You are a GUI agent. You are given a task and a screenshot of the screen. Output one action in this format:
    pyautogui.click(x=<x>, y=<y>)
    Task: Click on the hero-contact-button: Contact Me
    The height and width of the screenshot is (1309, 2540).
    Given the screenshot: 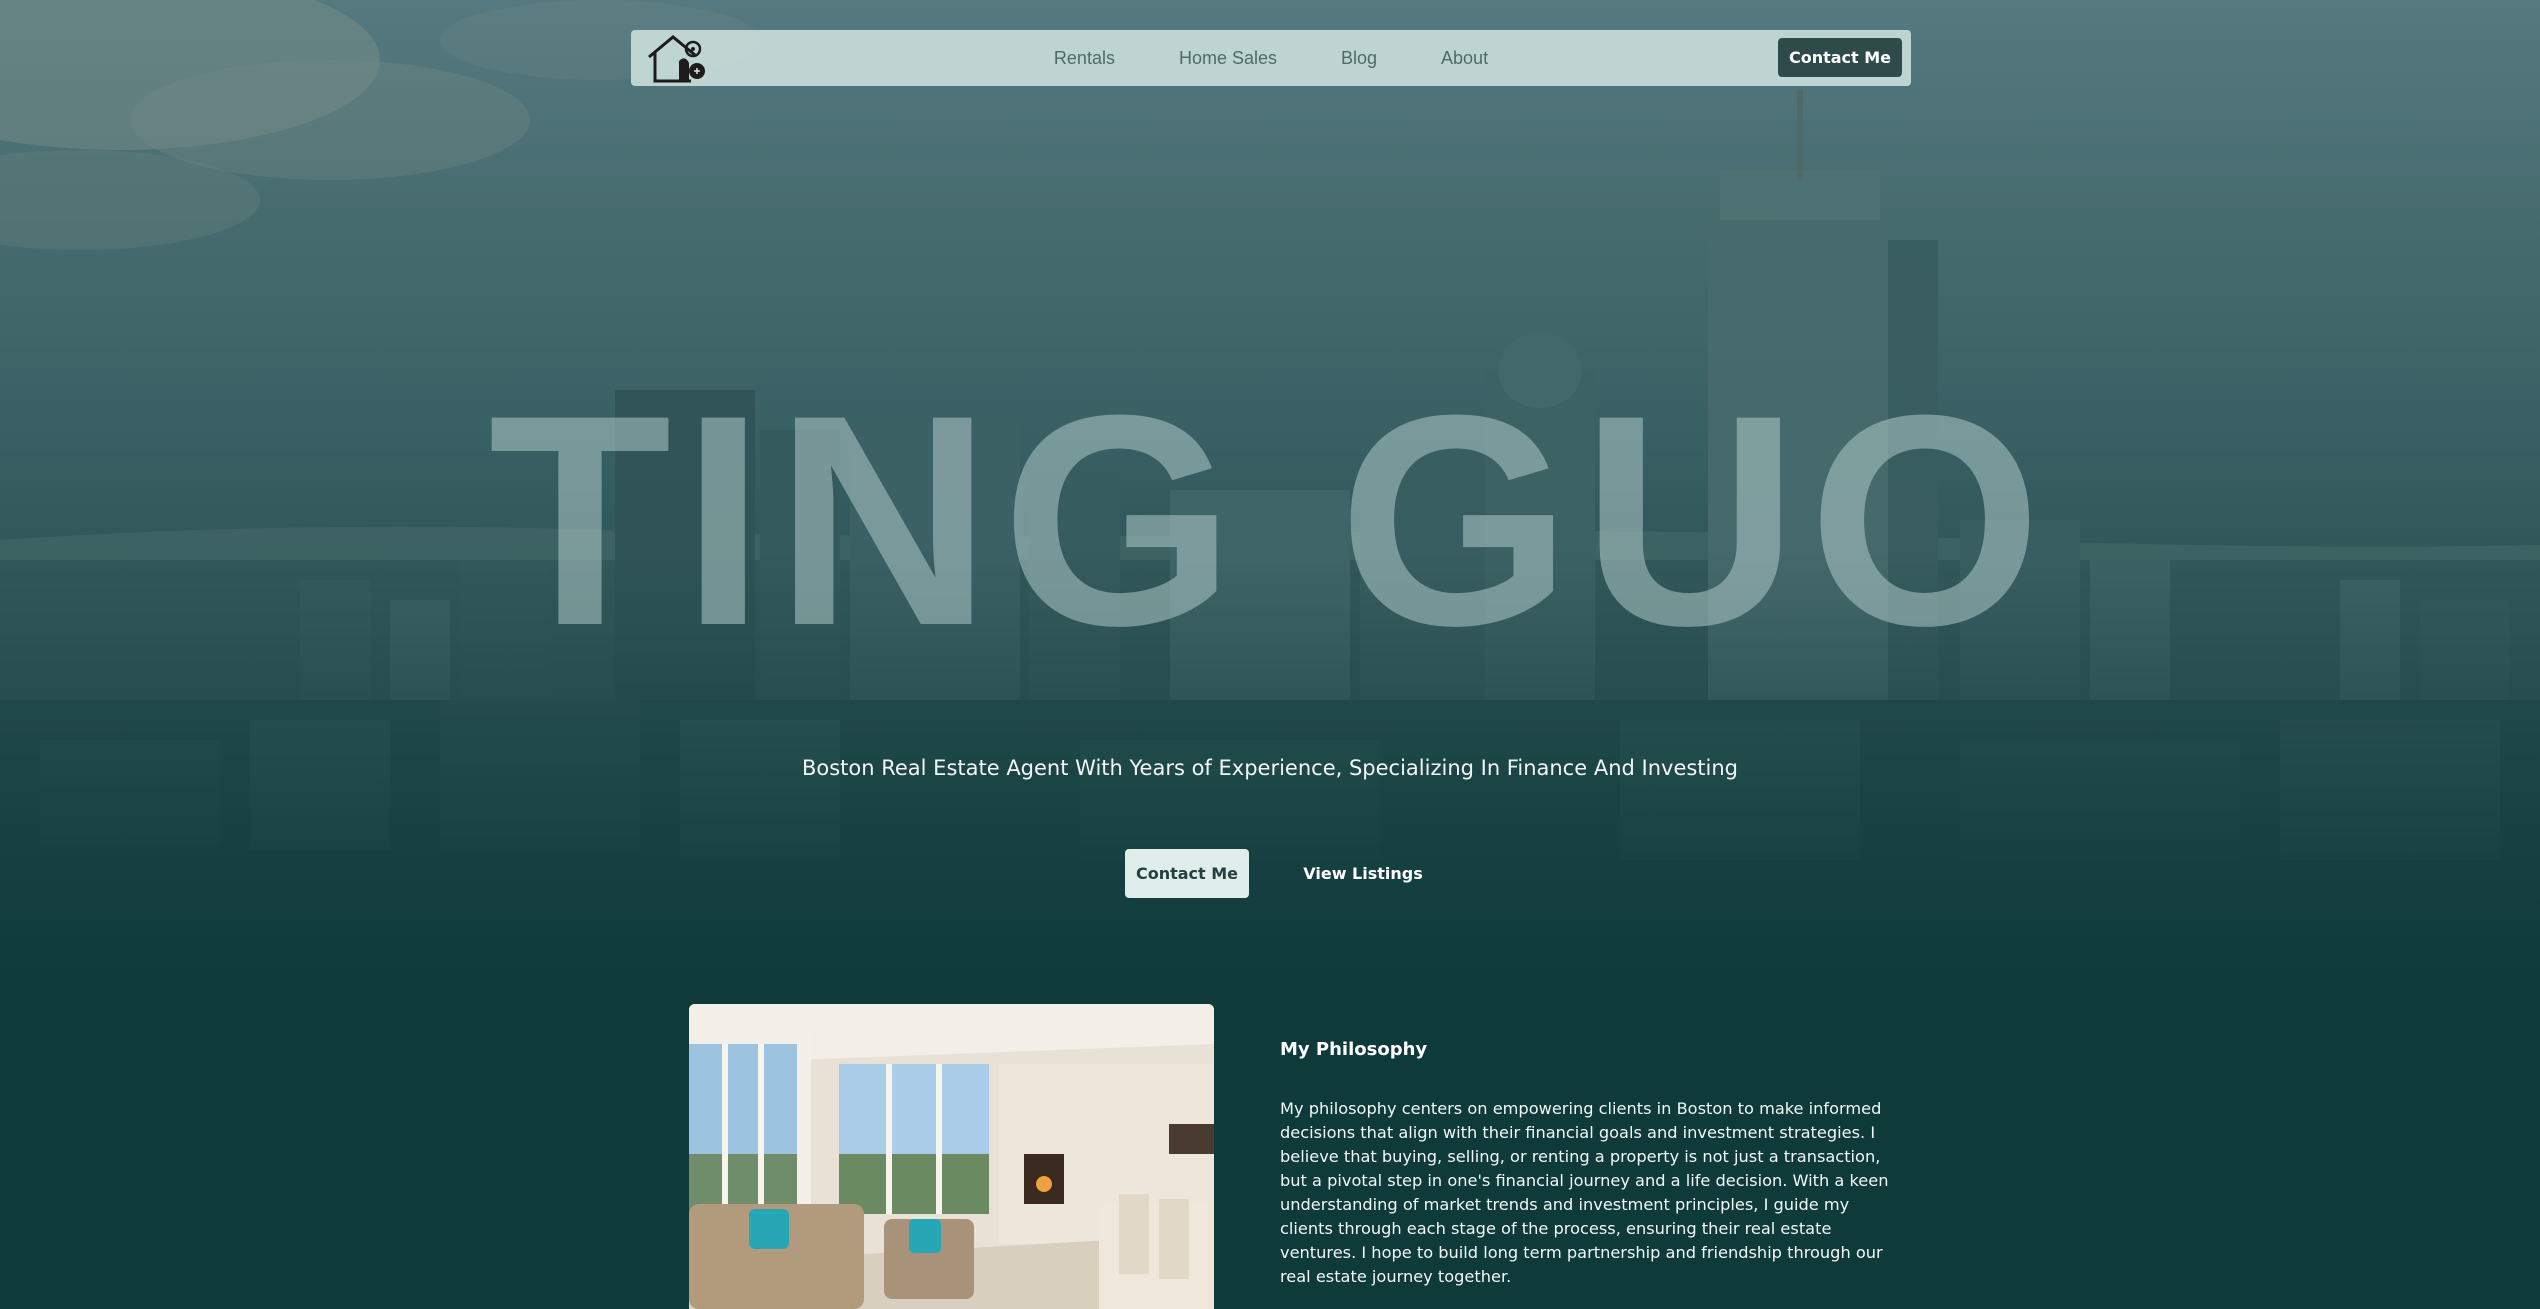 What is the action you would take?
    pyautogui.click(x=1187, y=873)
    